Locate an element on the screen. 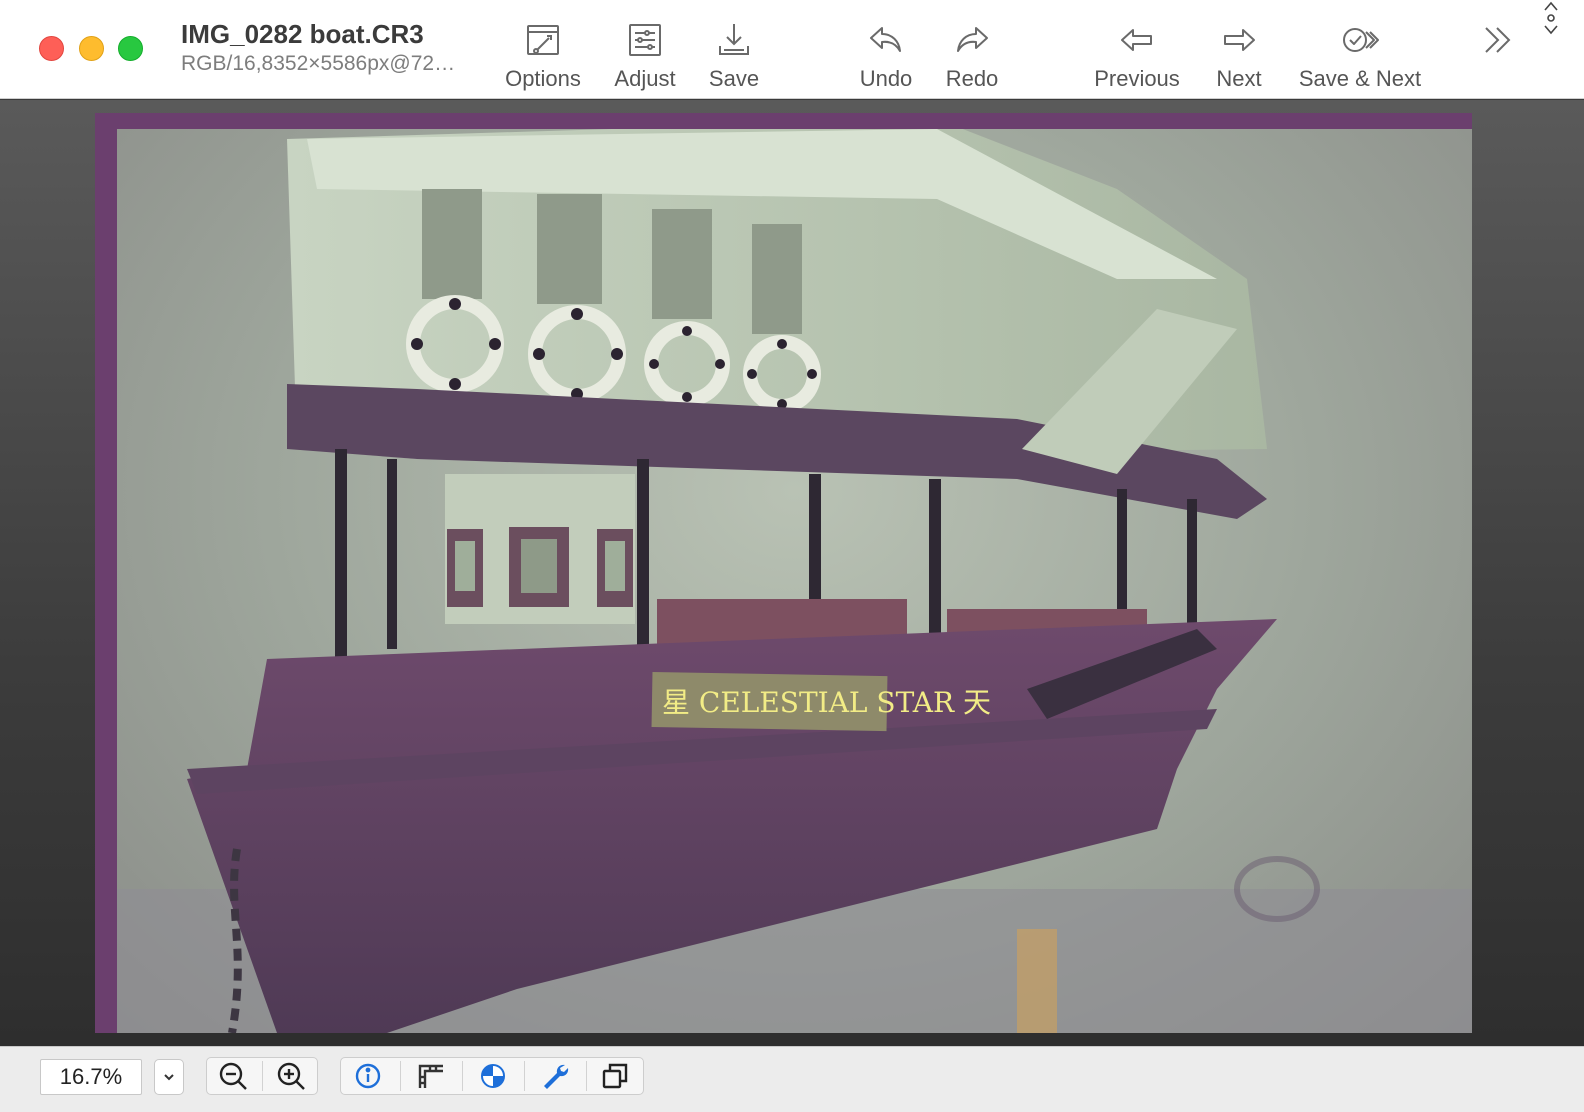 The image size is (1584, 1112). duplicate-icon is located at coordinates (615, 1076).